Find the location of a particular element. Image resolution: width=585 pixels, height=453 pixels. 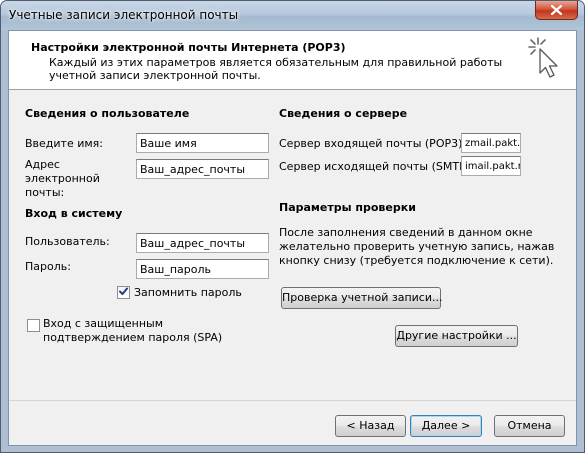

name-field: Ваше имя is located at coordinates (202, 143).